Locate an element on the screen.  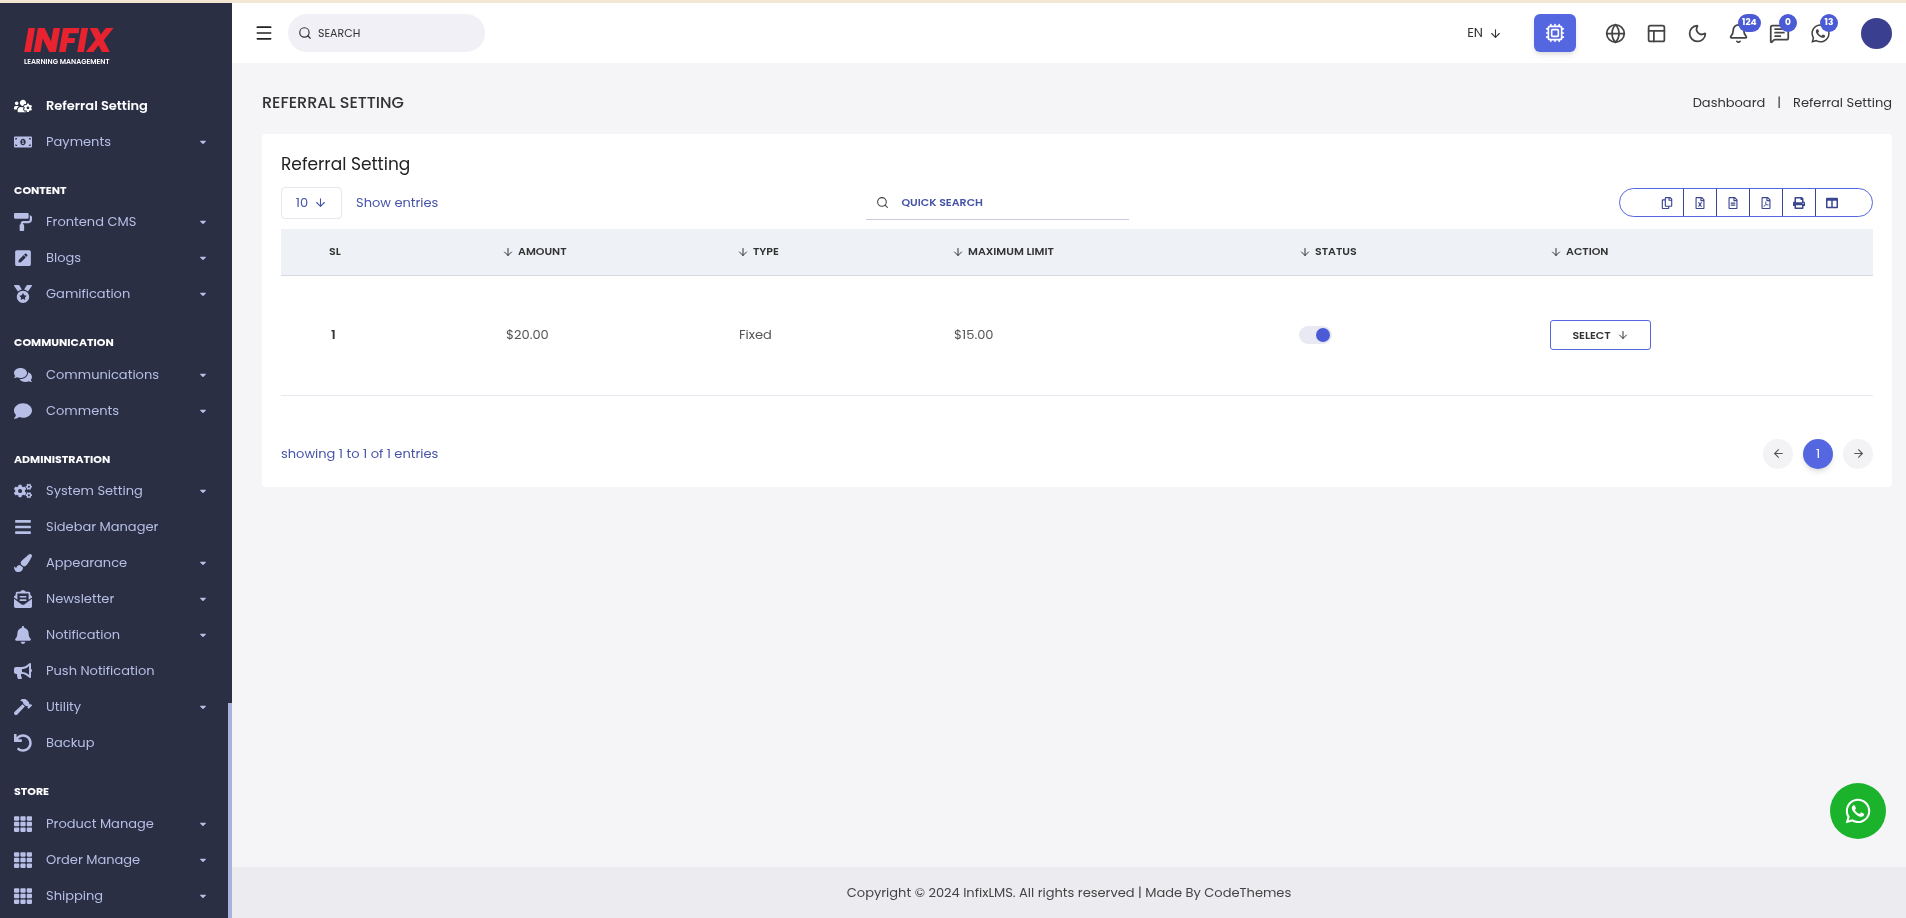
page-title: REFERRAL SETTING is located at coordinates (333, 103).